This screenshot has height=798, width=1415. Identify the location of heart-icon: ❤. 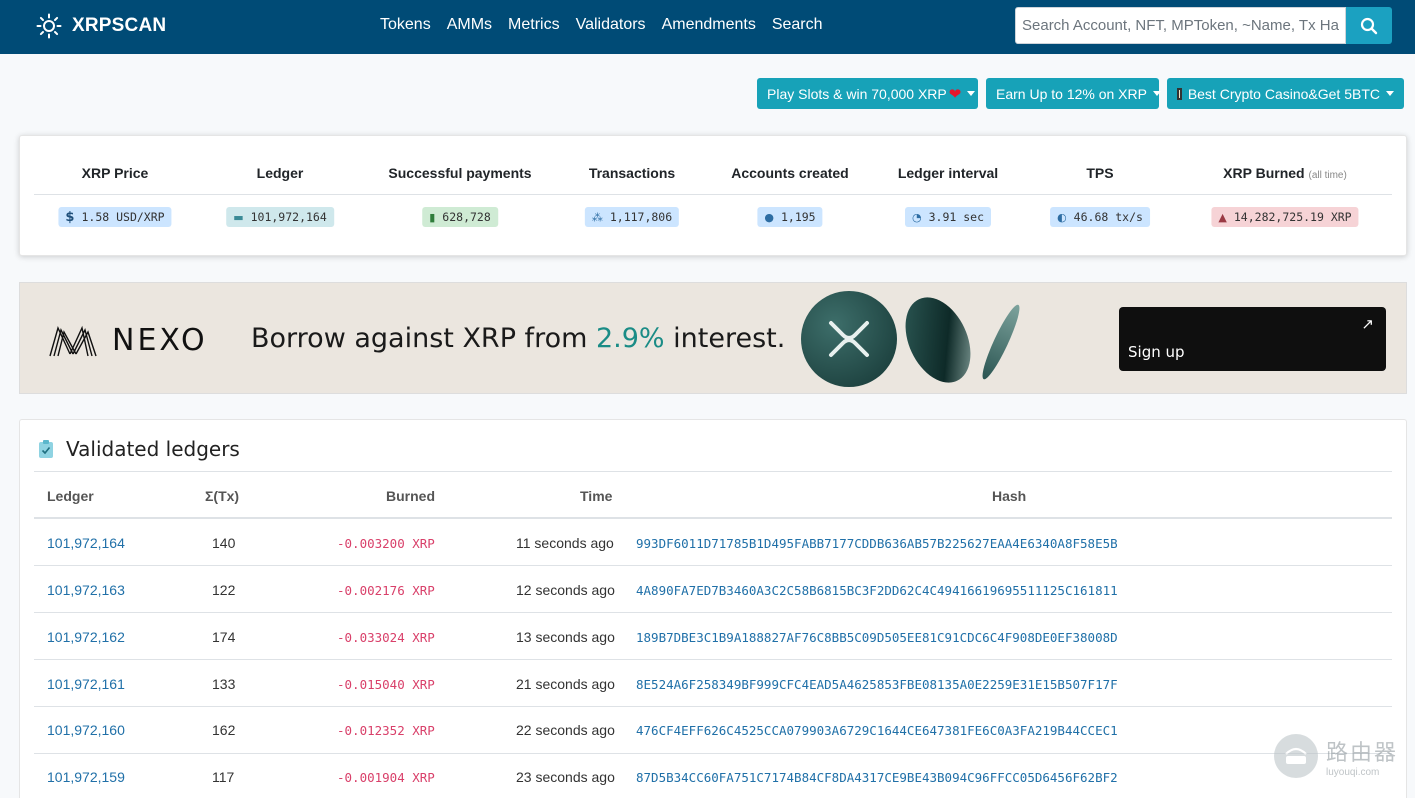
(955, 94).